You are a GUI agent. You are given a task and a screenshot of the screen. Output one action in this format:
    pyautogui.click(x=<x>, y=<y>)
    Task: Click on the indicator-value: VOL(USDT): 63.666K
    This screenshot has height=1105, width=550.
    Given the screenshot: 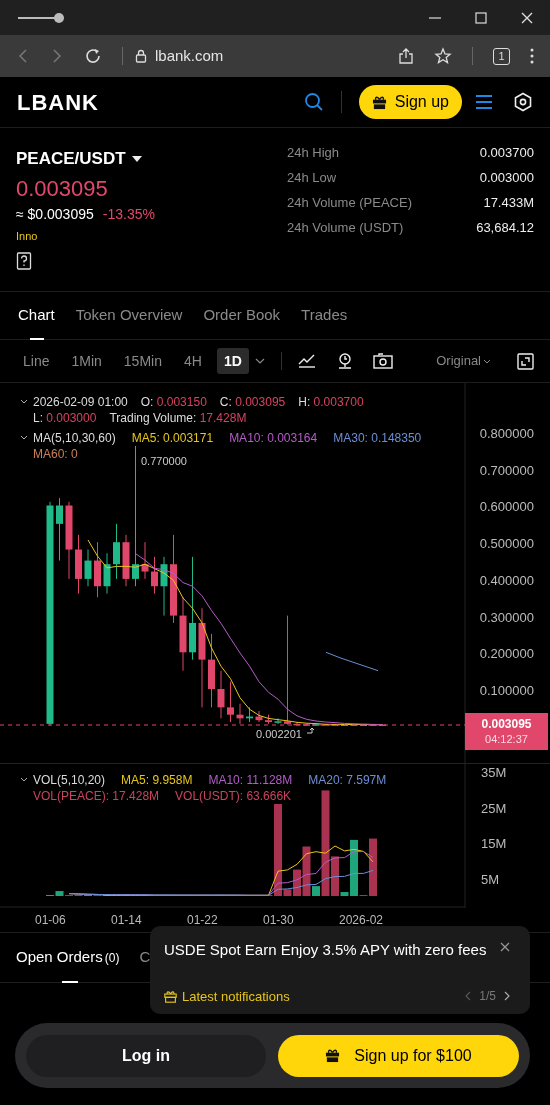 What is the action you would take?
    pyautogui.click(x=233, y=796)
    